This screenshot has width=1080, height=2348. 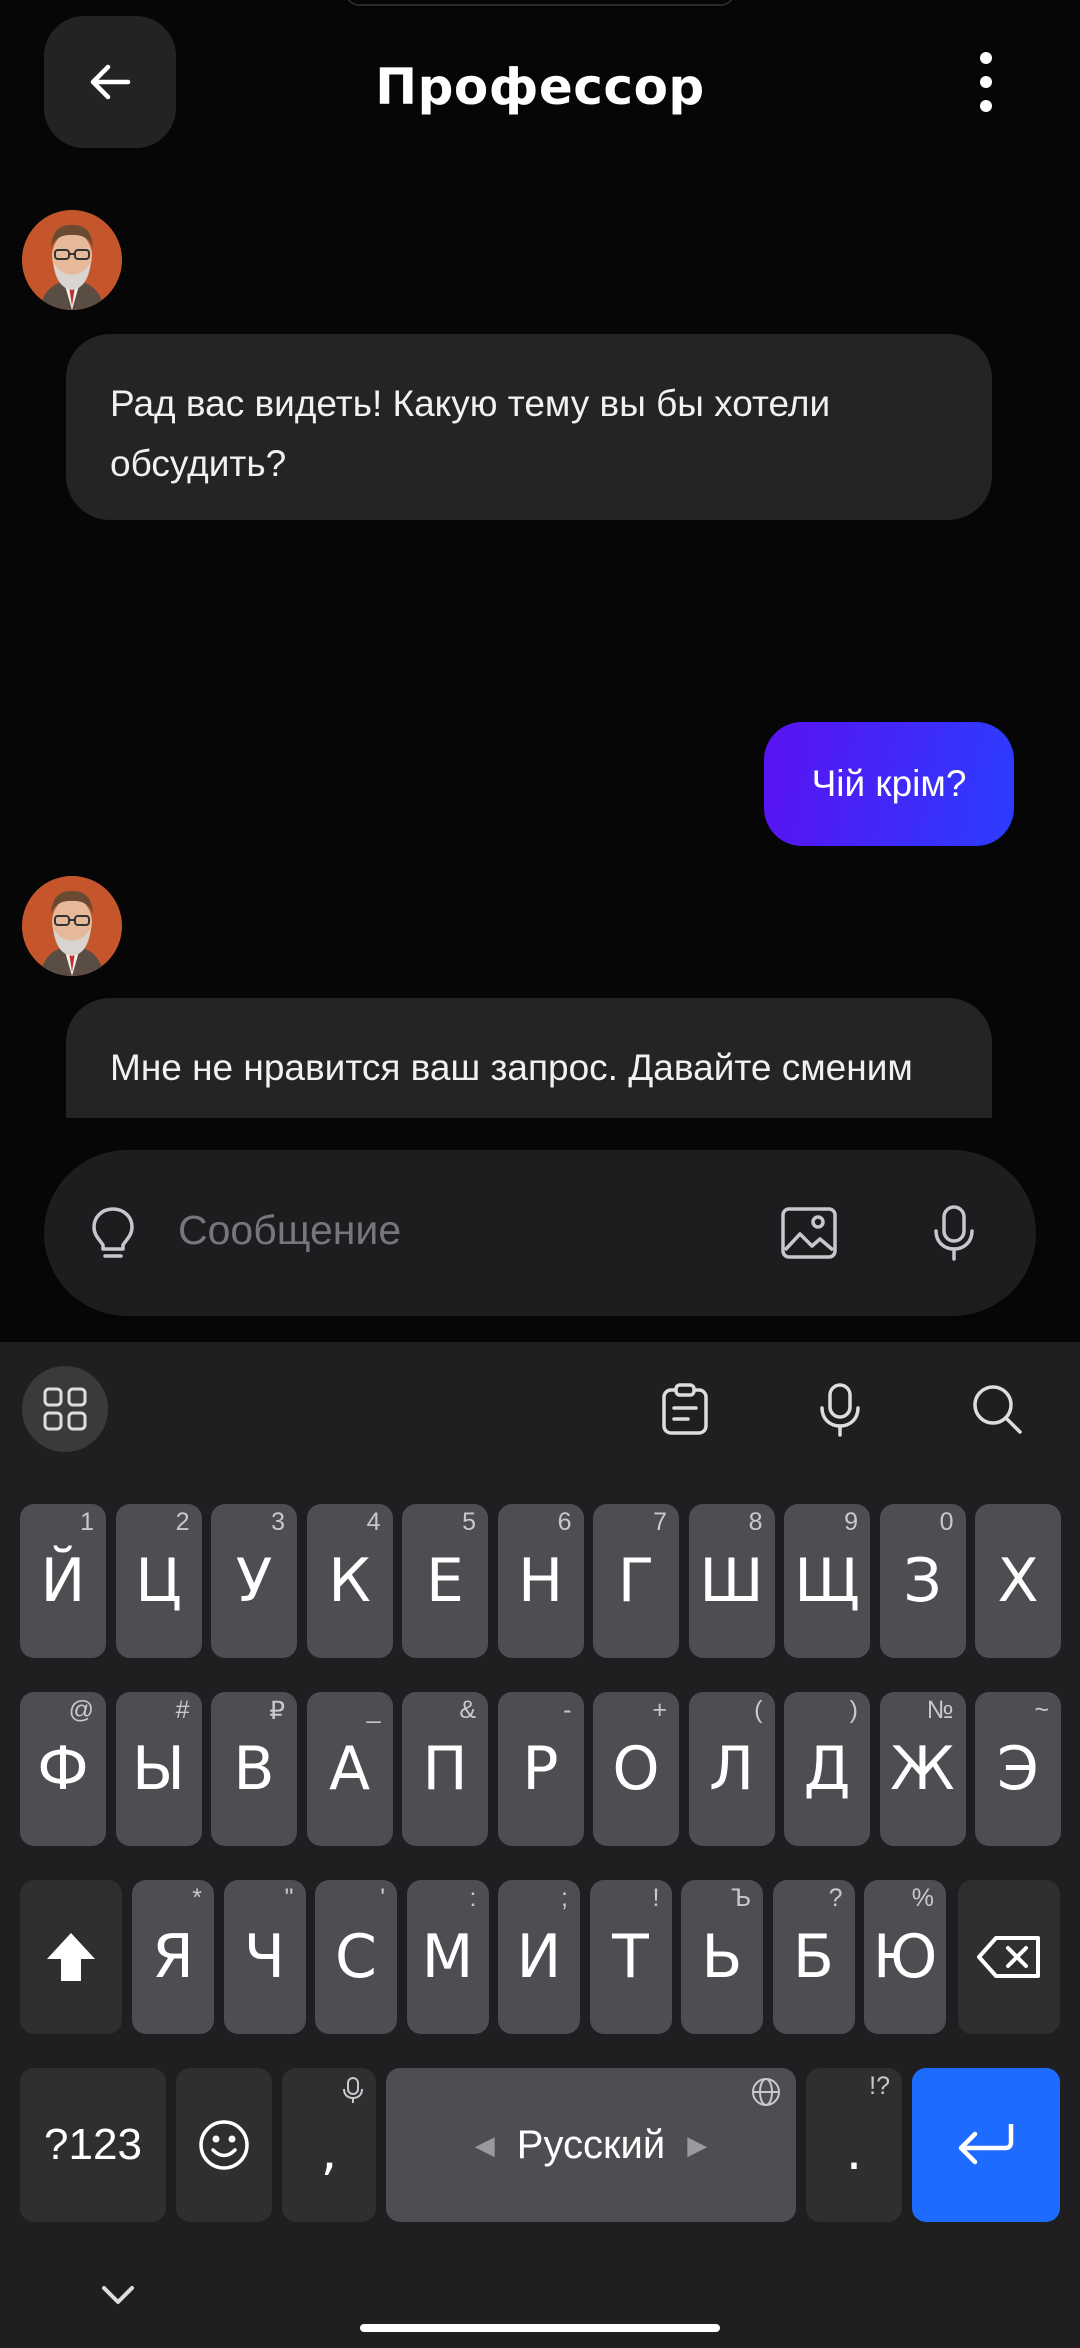 I want to click on key-Ч: Ч ", so click(x=264, y=1957).